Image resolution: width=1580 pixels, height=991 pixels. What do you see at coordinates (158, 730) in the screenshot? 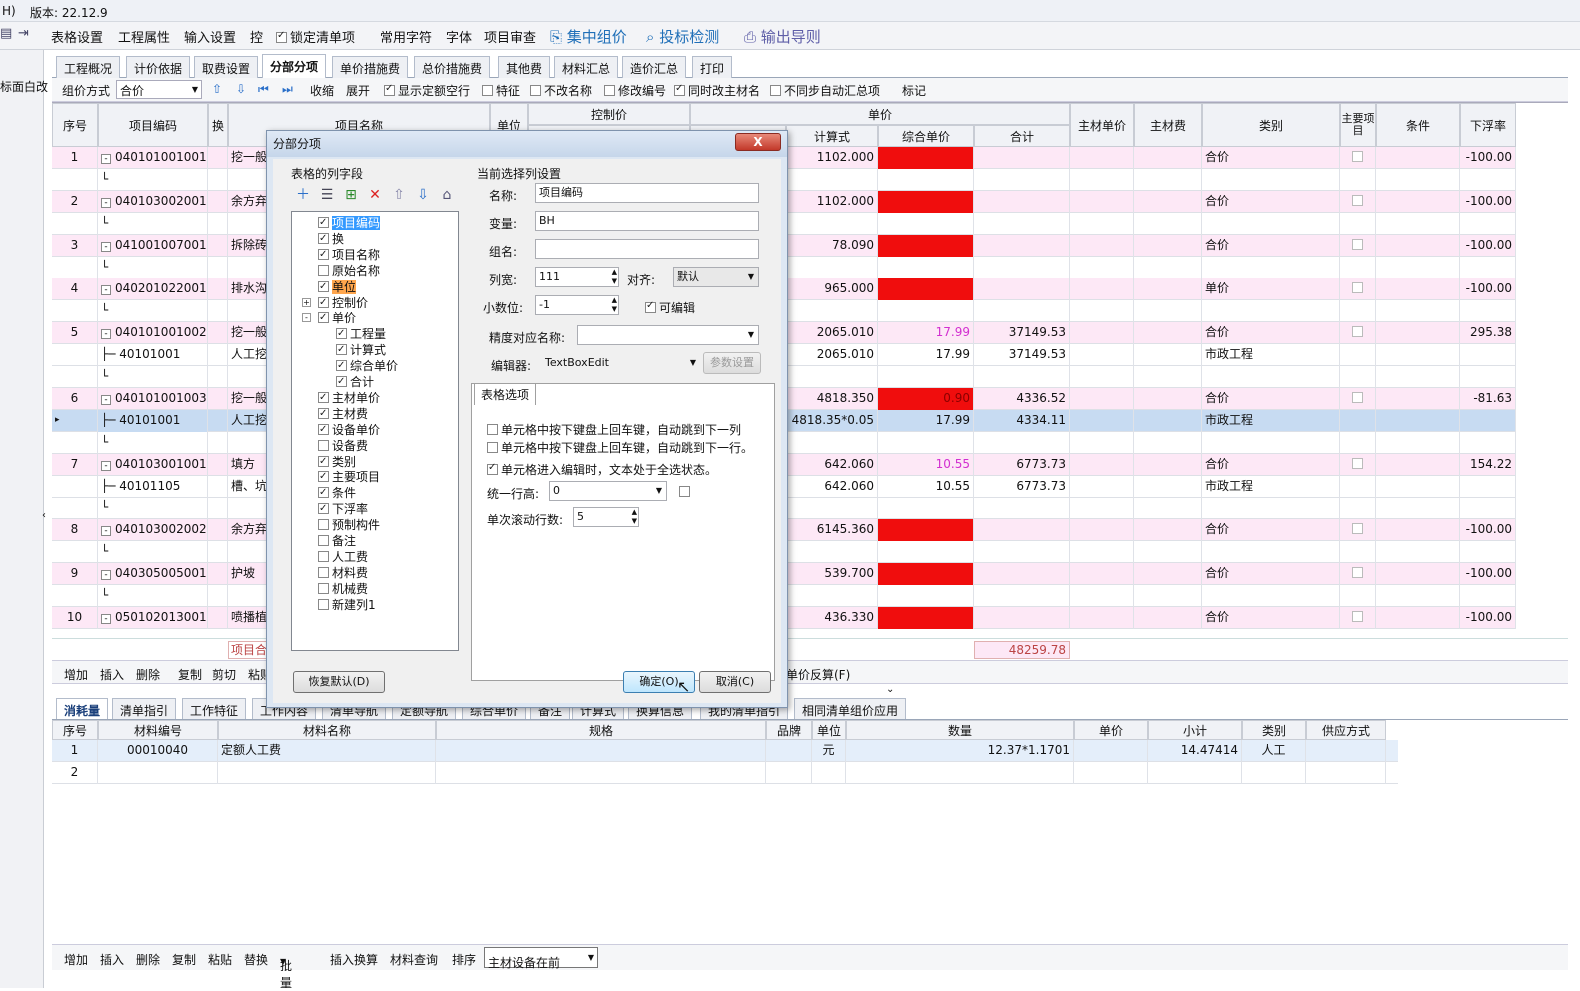
I see `mat-header-code: 材料编号` at bounding box center [158, 730].